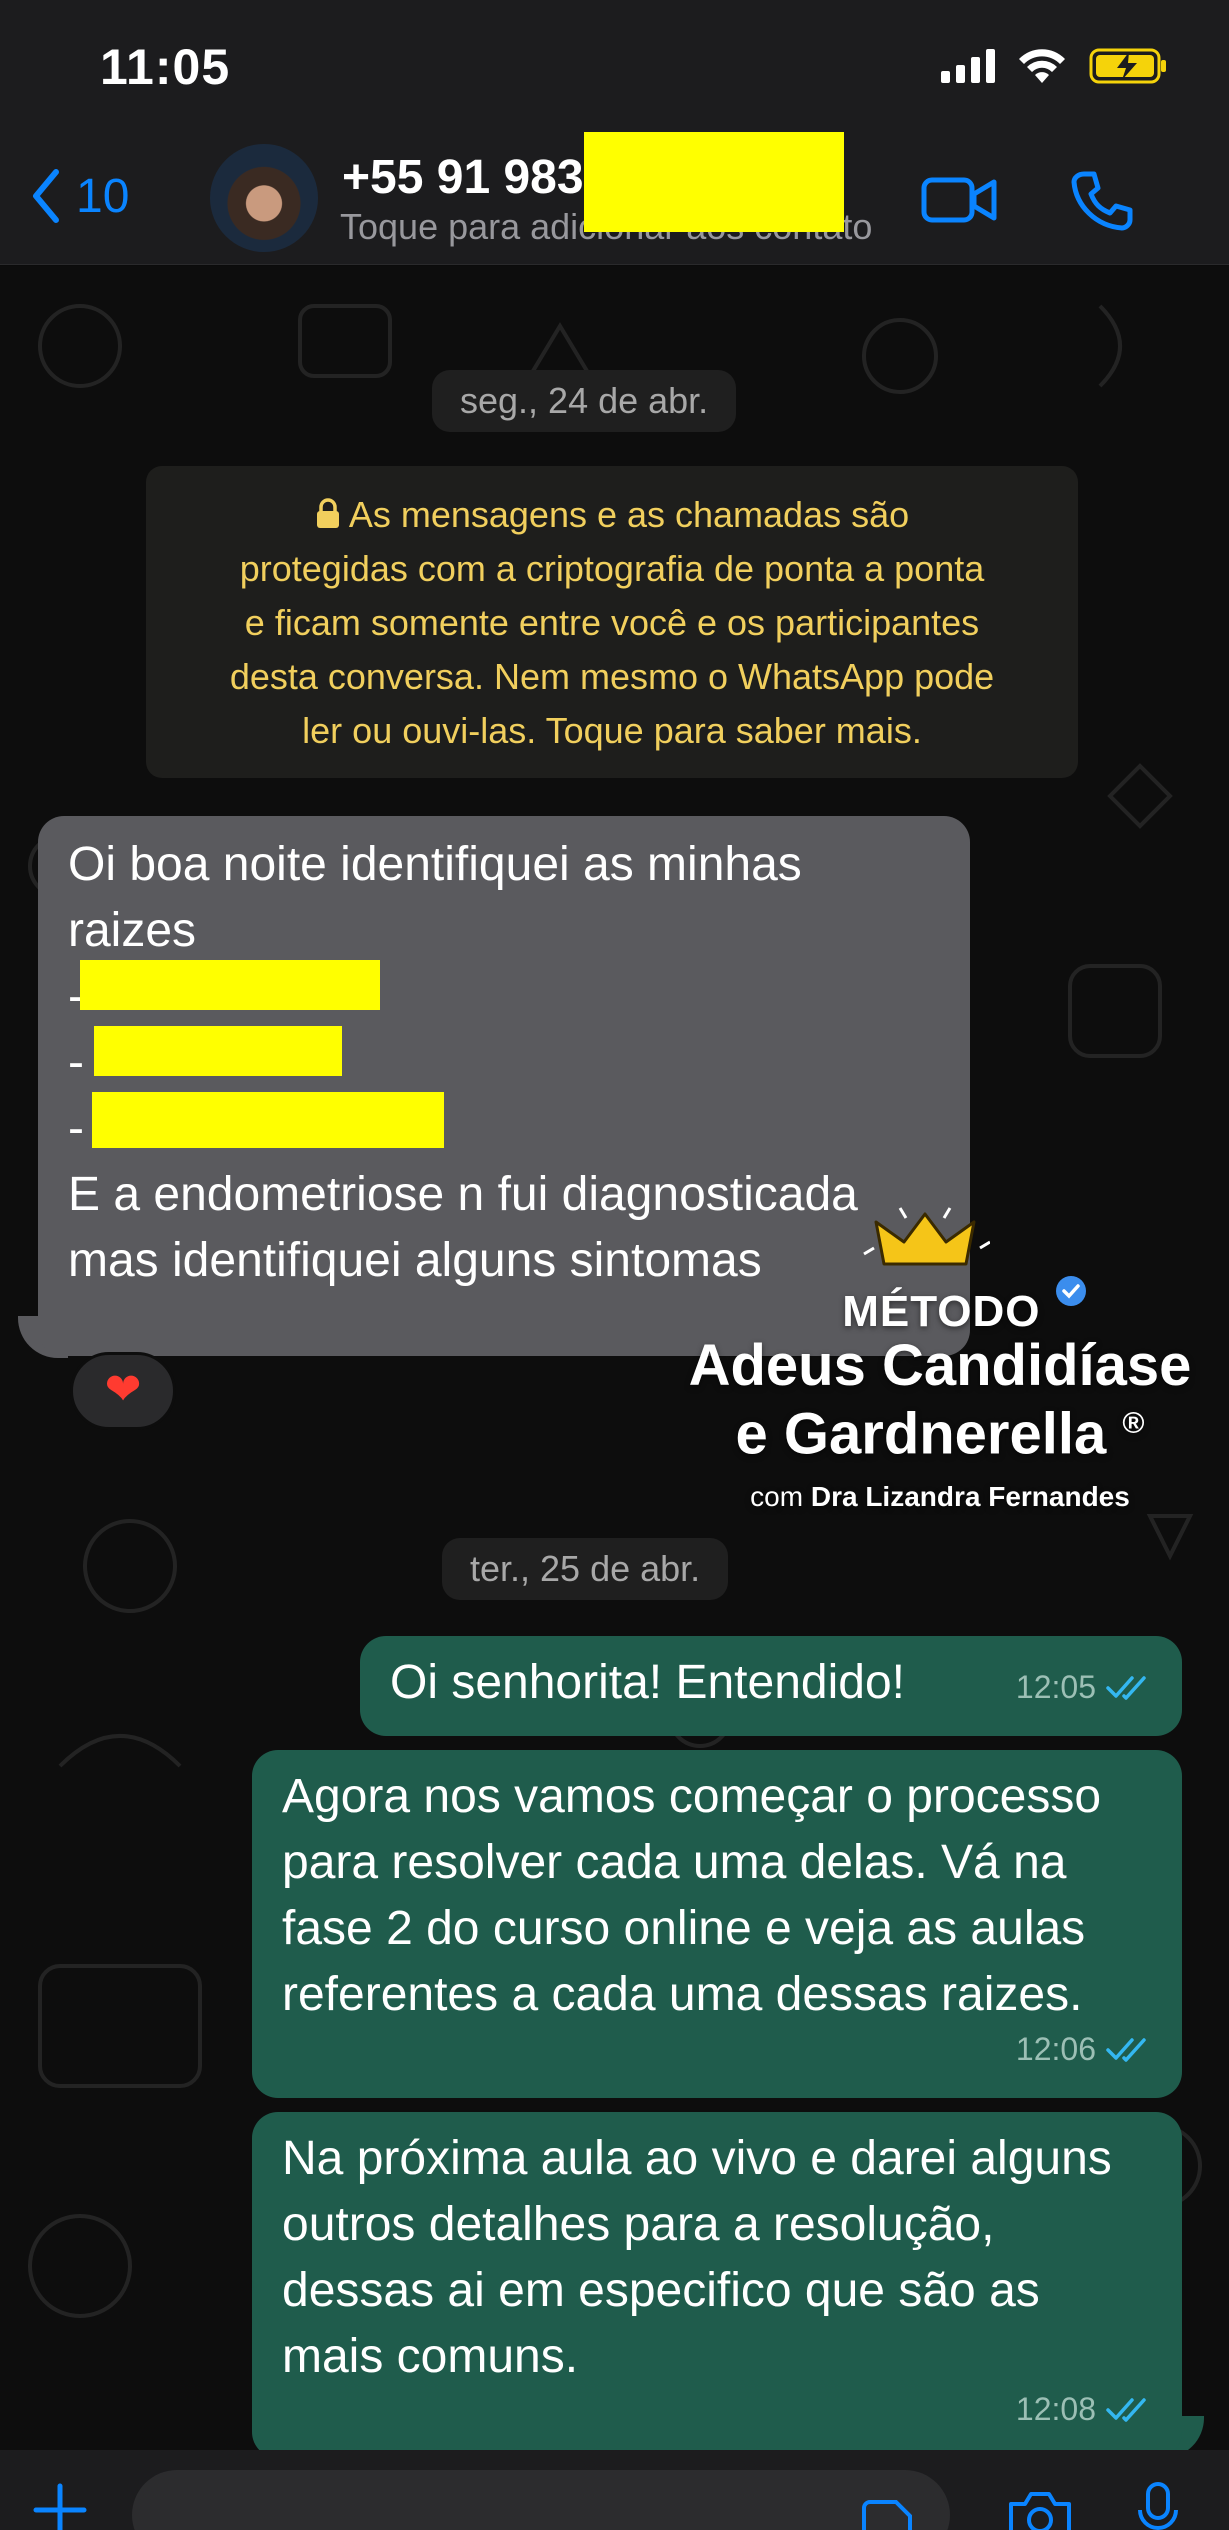 The width and height of the screenshot is (1229, 2530). Describe the element at coordinates (1055, 2409) in the screenshot. I see `message-time: 12:08` at that location.